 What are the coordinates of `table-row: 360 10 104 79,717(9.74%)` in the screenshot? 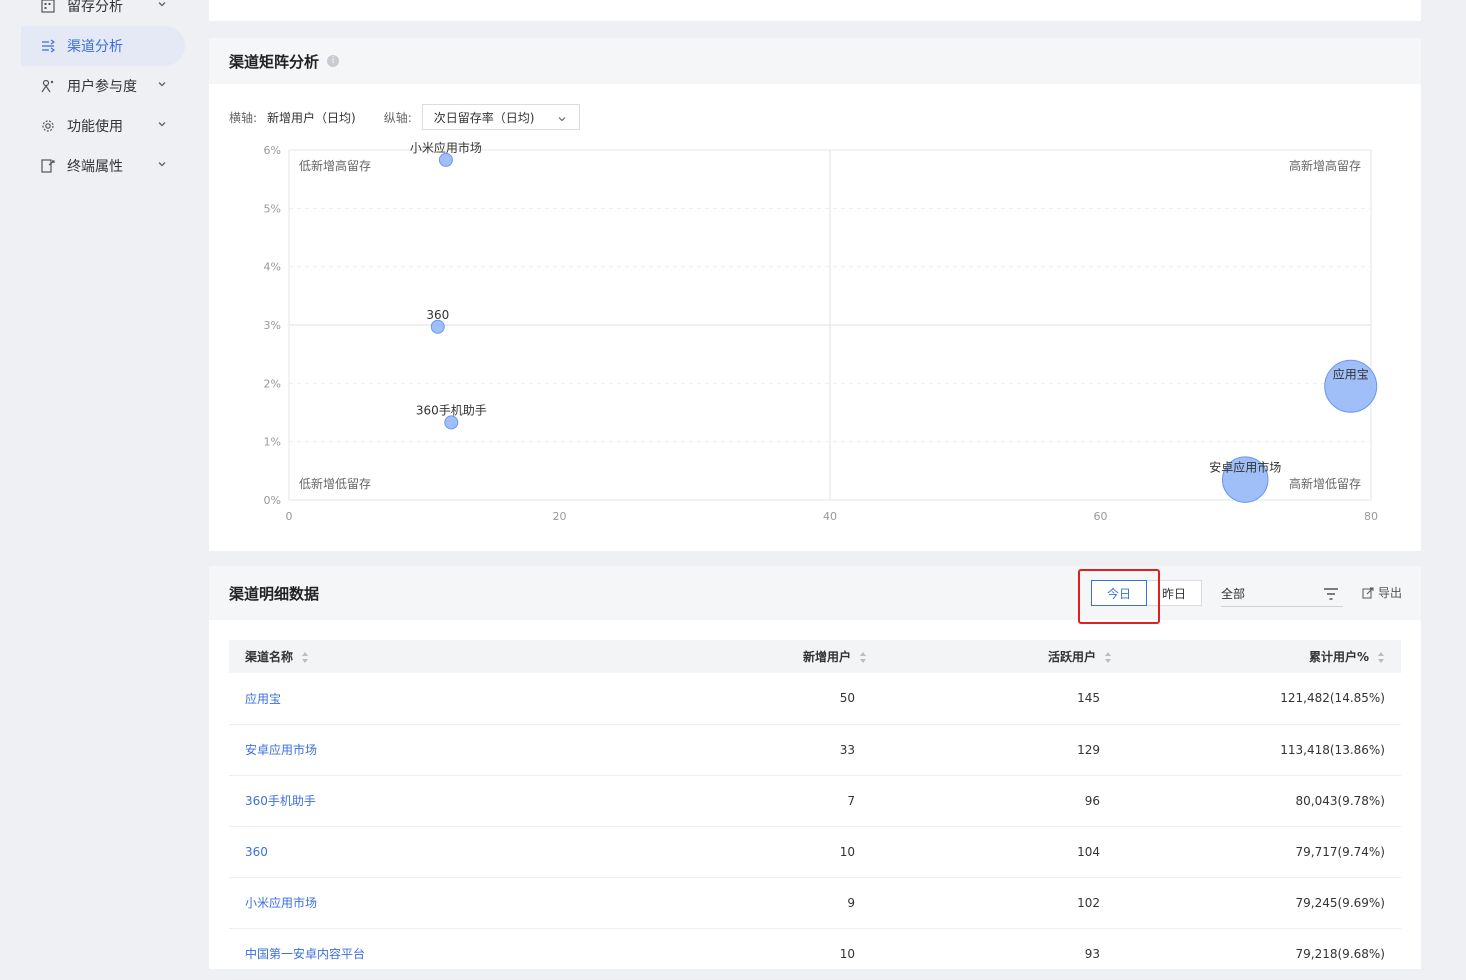 It's located at (815, 851).